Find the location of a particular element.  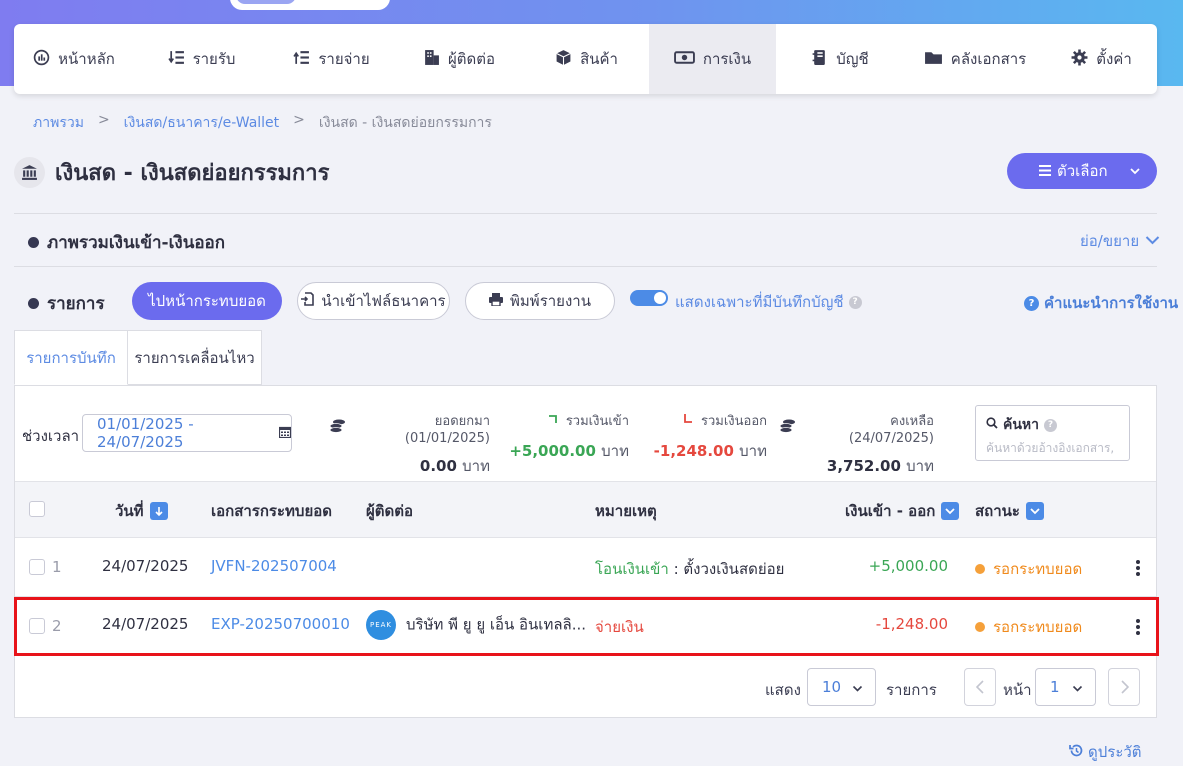

nav-item-products: สินค้า is located at coordinates (586, 59).